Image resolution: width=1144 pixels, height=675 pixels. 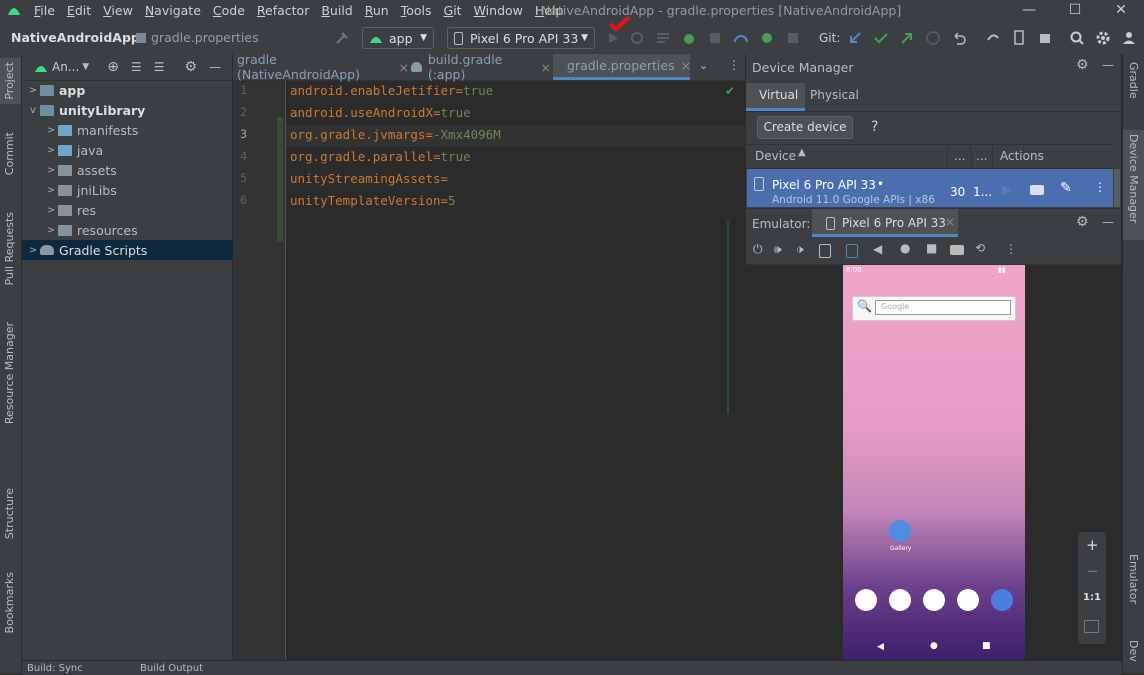 What do you see at coordinates (986, 646) in the screenshot?
I see `nav-overview-icon: ■` at bounding box center [986, 646].